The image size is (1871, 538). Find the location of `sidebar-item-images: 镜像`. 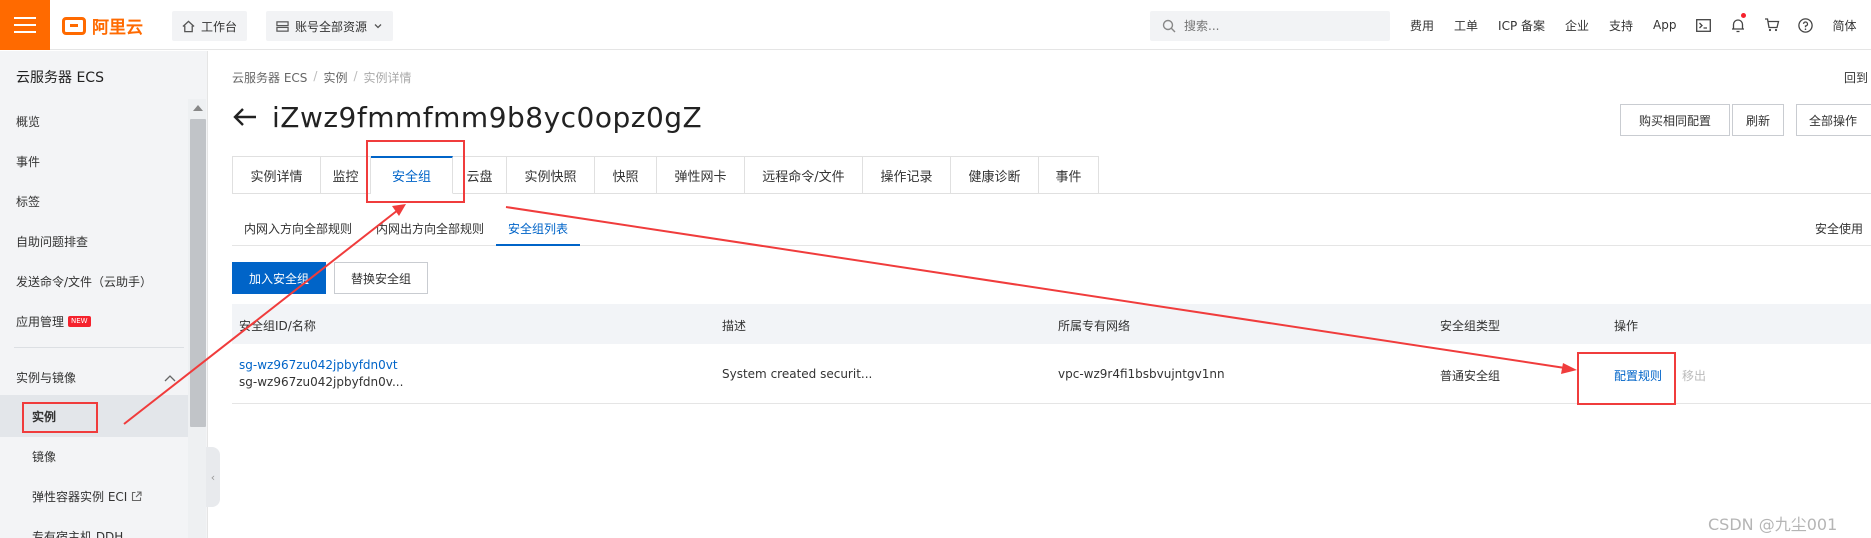

sidebar-item-images: 镜像 is located at coordinates (44, 456).